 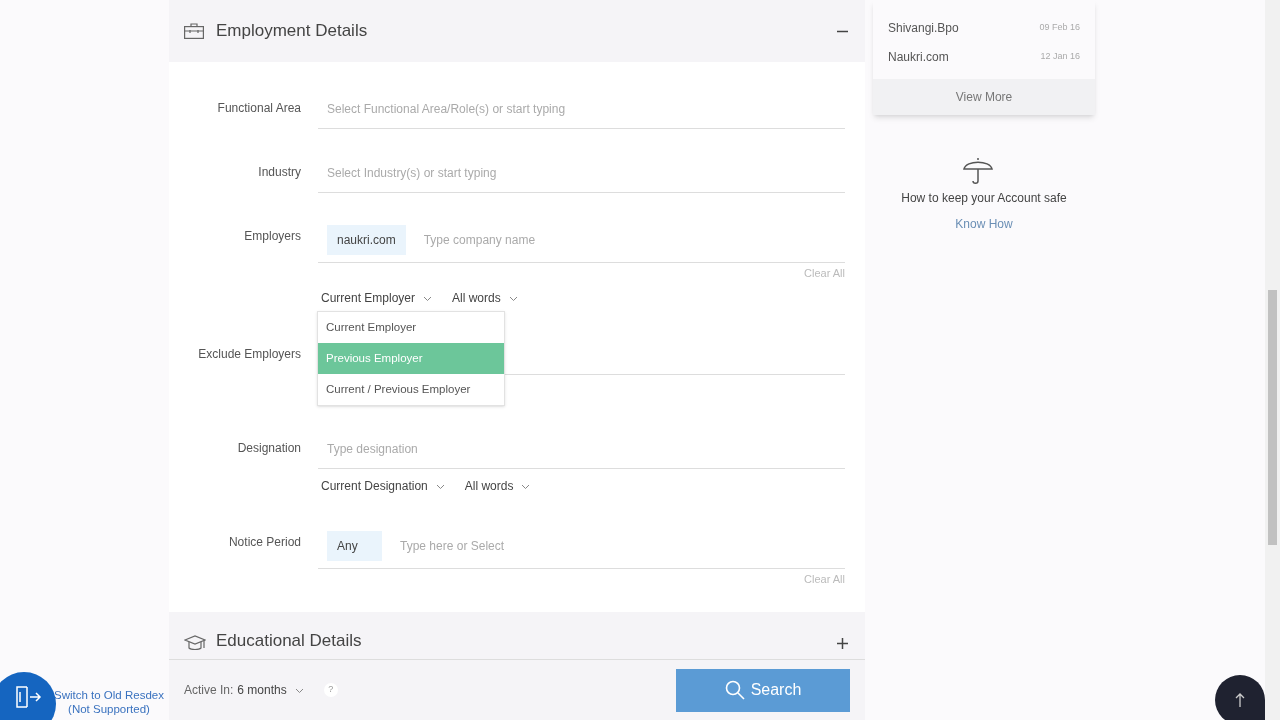 I want to click on filter-dropdown: Current Designation, so click(x=383, y=486).